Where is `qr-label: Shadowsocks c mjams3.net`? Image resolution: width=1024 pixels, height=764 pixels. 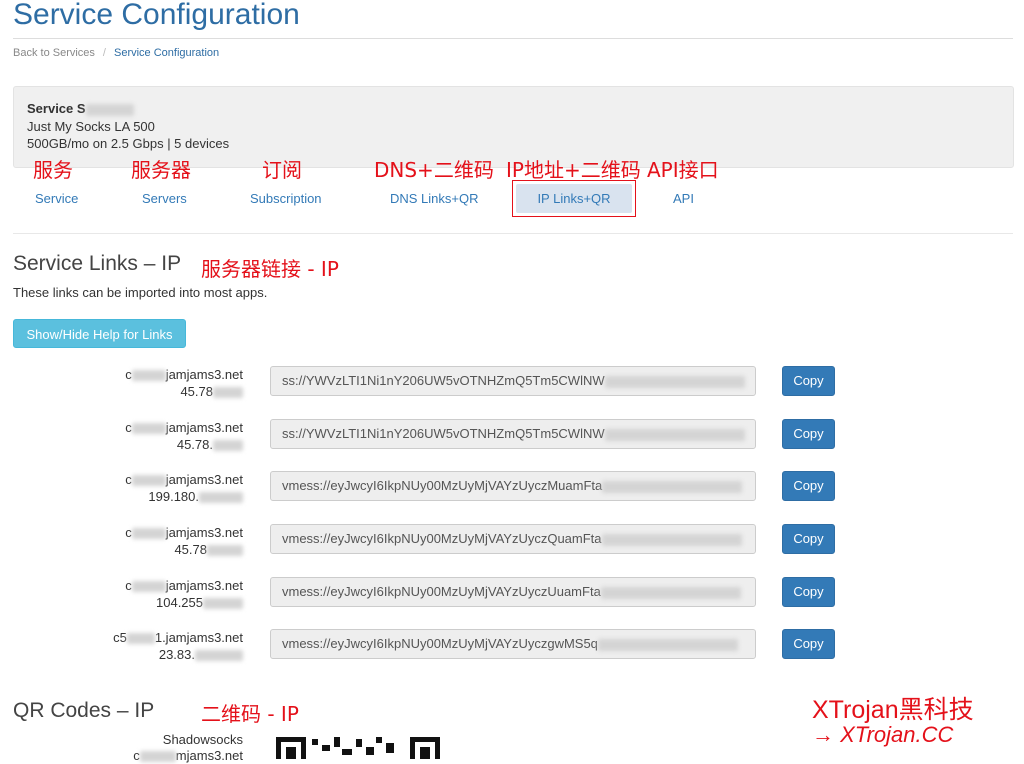
qr-label: Shadowsocks c mjams3.net is located at coordinates (128, 748).